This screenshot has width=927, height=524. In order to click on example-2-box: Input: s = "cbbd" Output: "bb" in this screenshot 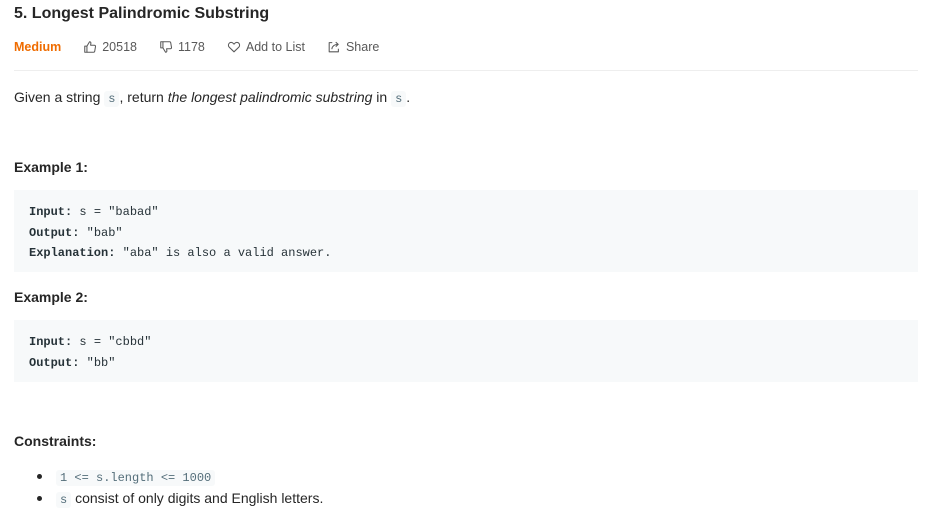, I will do `click(466, 351)`.